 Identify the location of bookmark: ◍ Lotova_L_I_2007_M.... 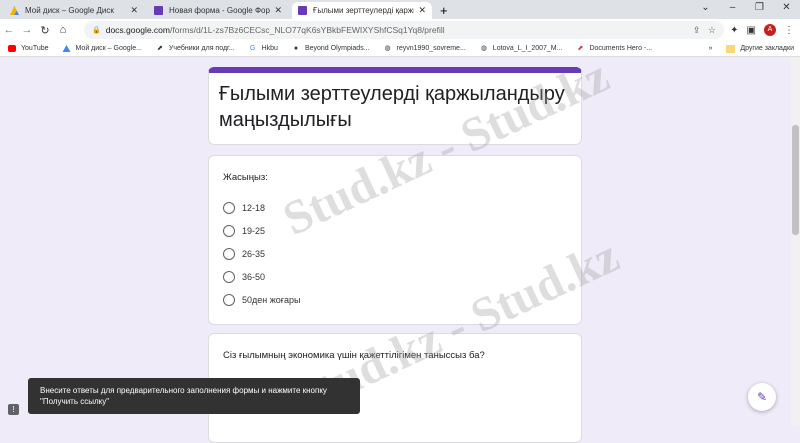
(521, 48).